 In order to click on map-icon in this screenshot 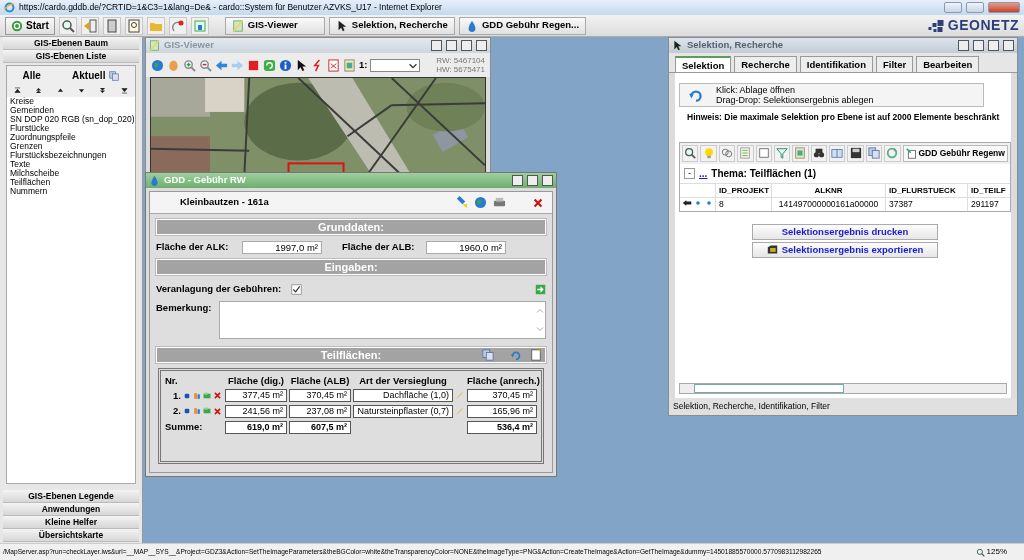, I will do `click(237, 25)`.